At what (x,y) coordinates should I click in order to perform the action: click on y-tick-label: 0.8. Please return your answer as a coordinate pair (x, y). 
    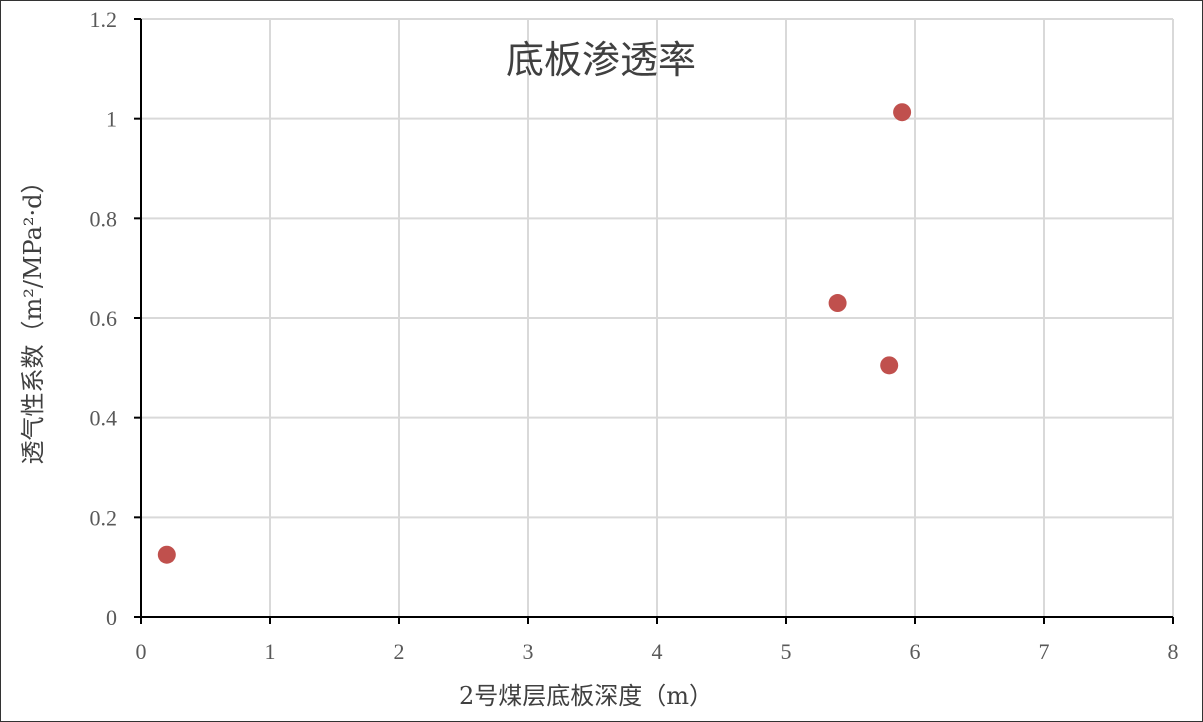
    Looking at the image, I should click on (104, 218).